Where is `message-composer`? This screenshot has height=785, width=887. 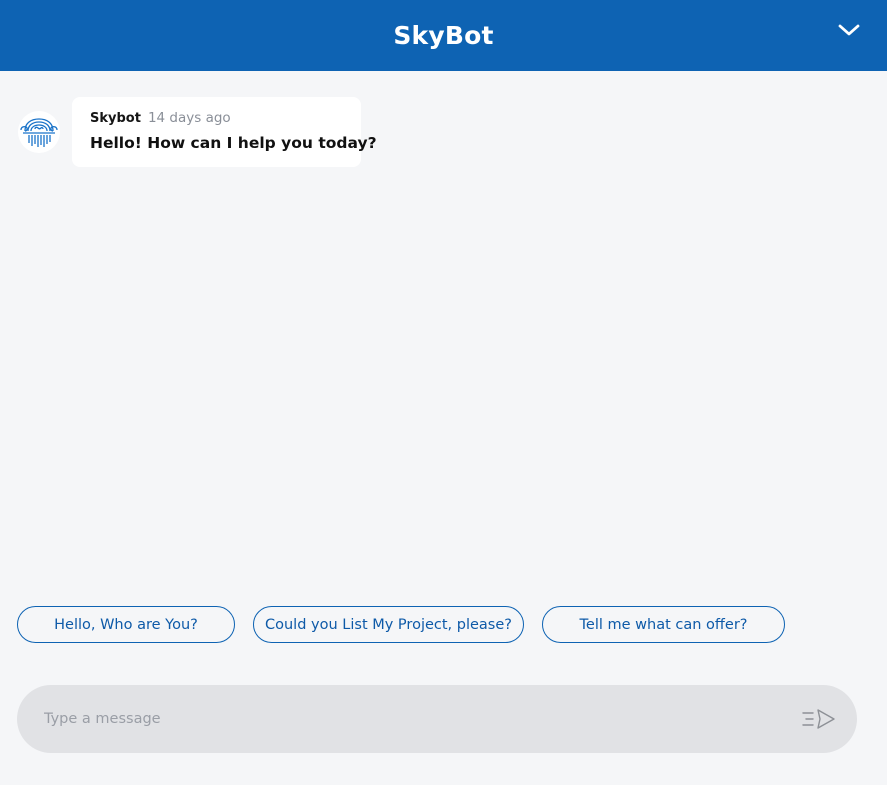 message-composer is located at coordinates (437, 719).